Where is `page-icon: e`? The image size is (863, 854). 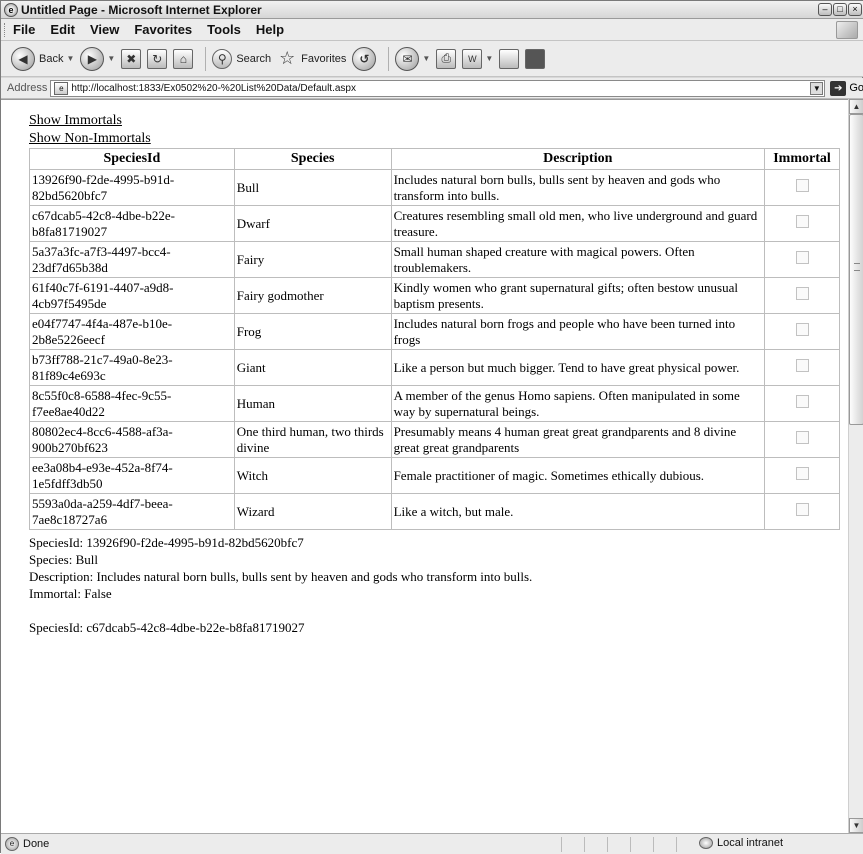 page-icon: e is located at coordinates (61, 88).